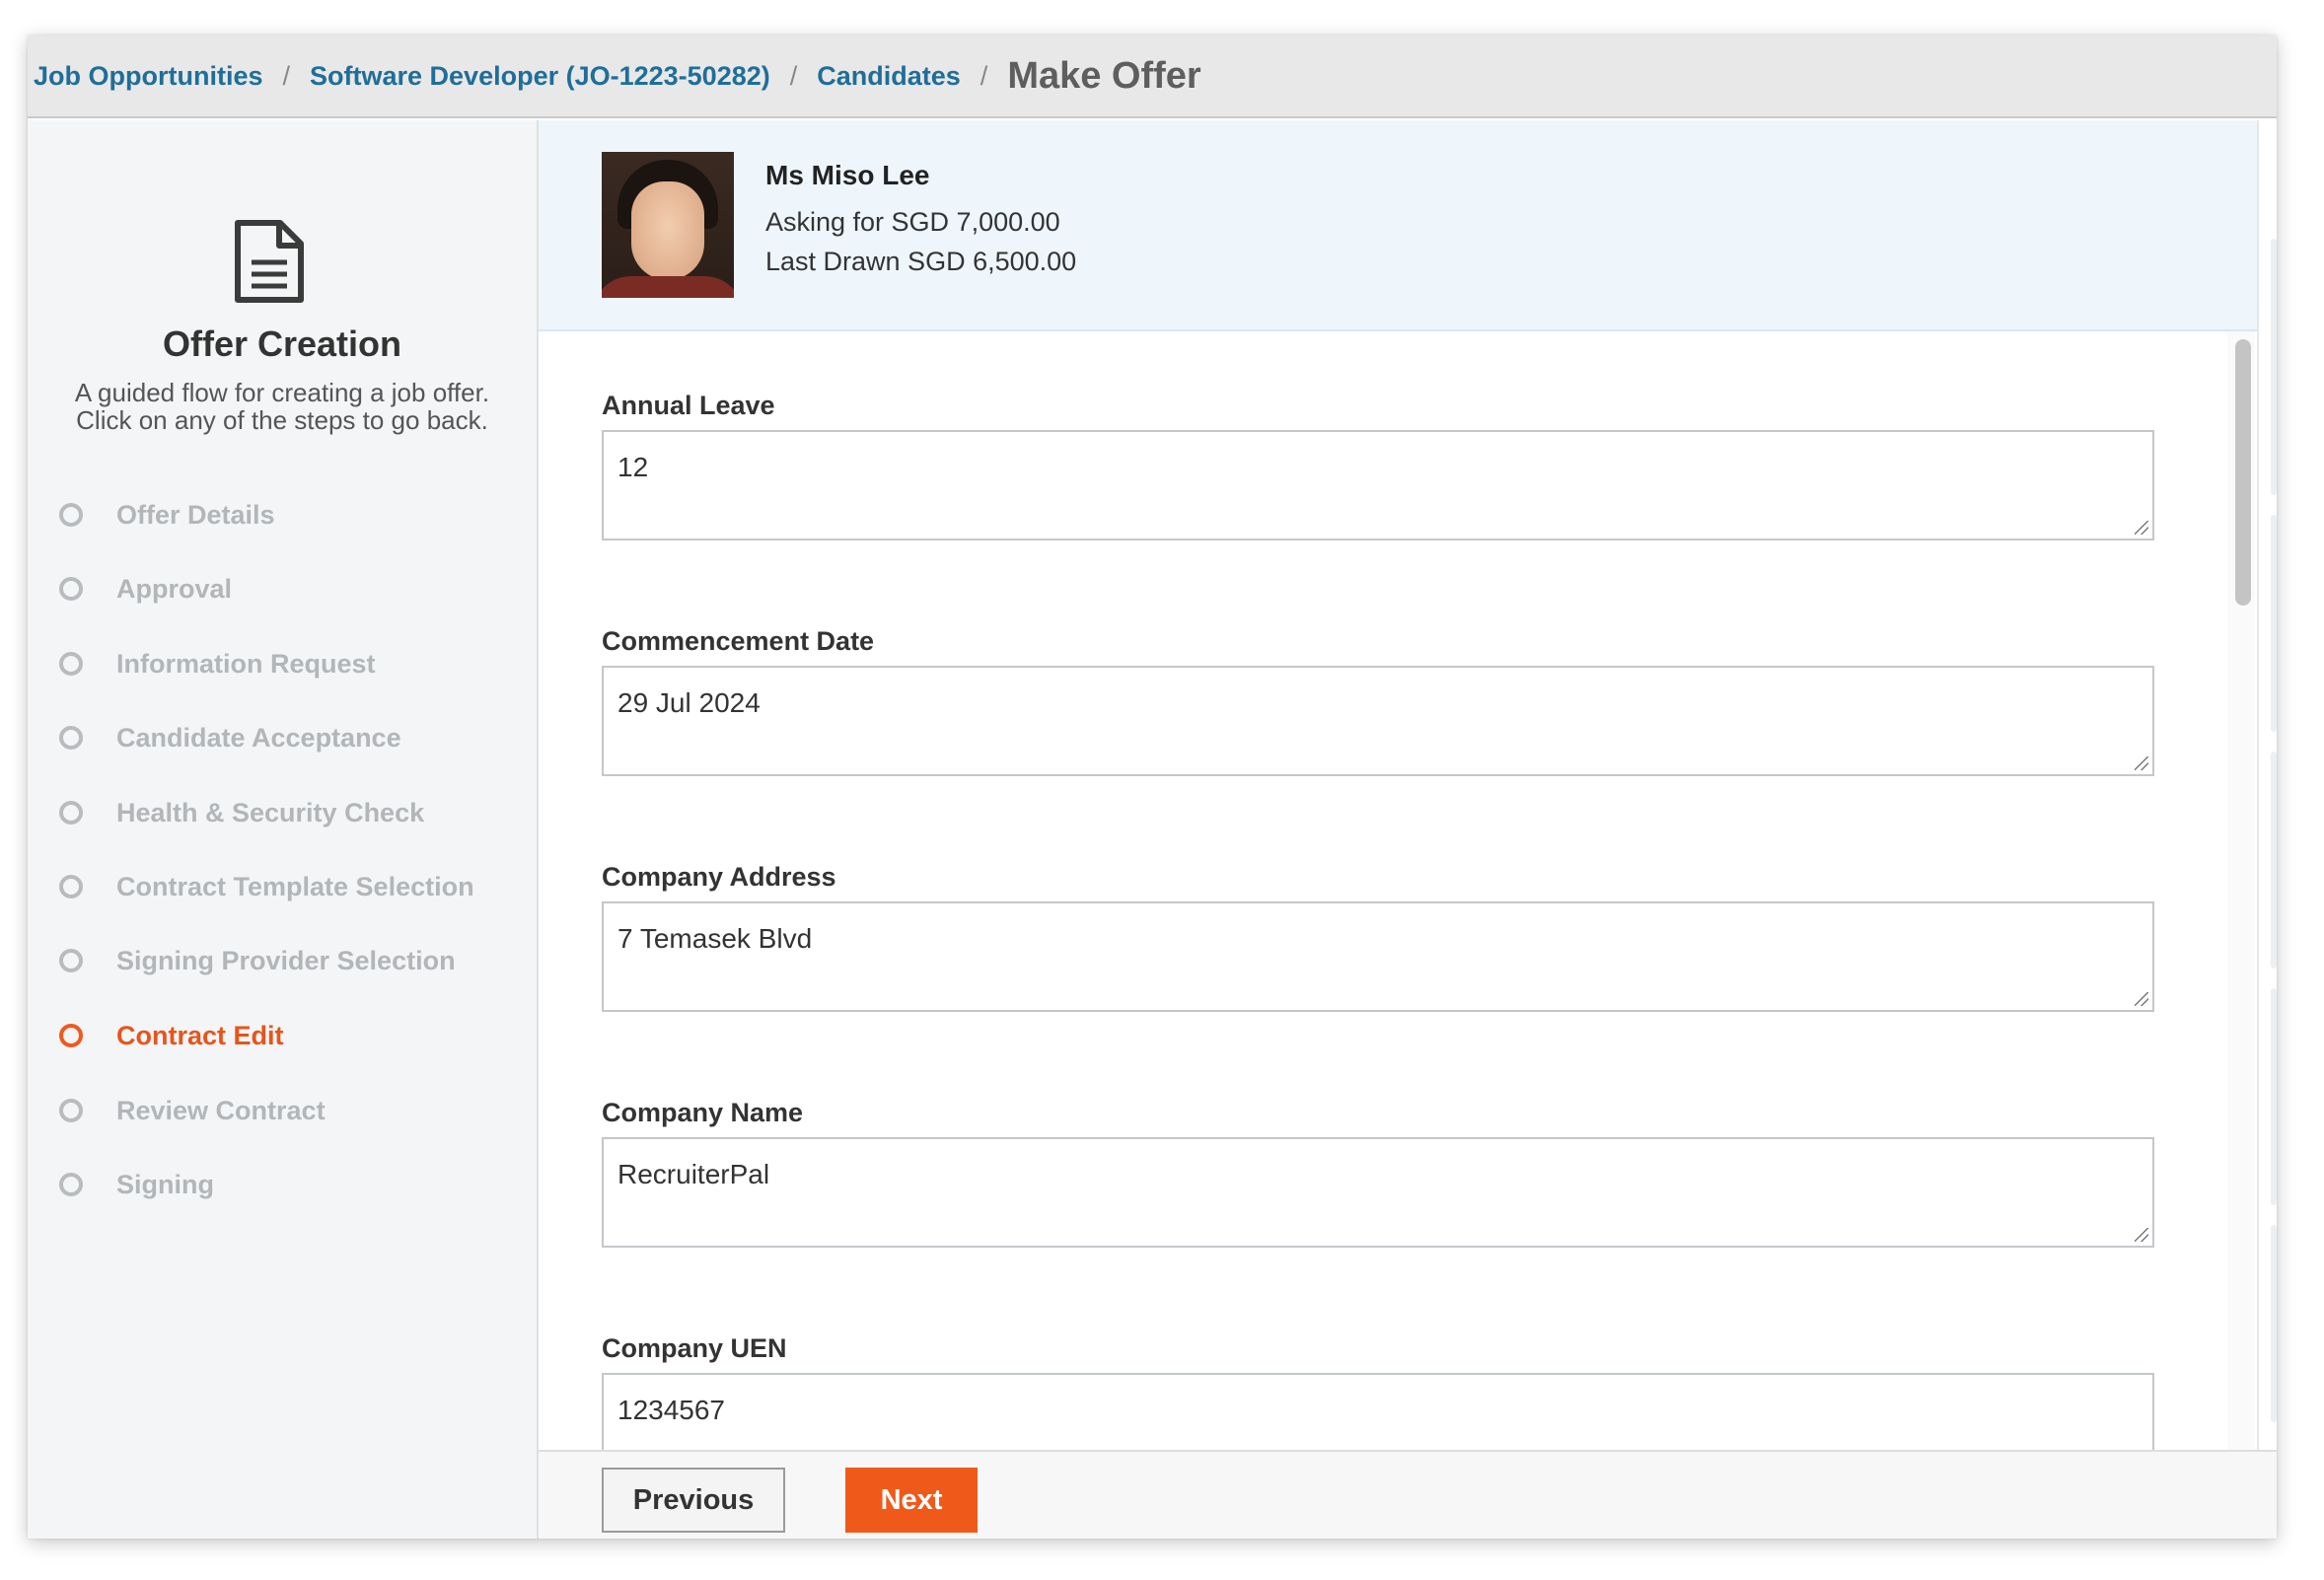  What do you see at coordinates (221, 1110) in the screenshot?
I see `step-label: Review Contract` at bounding box center [221, 1110].